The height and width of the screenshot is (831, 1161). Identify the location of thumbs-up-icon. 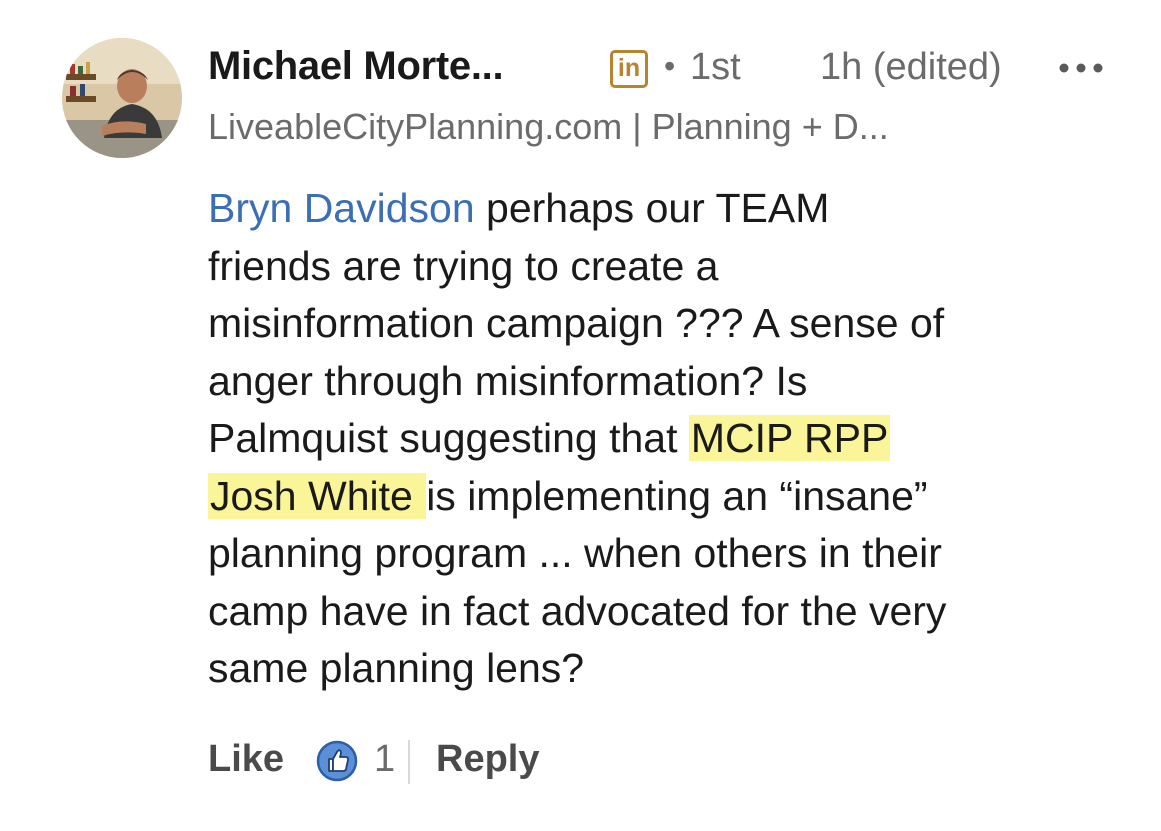
(337, 761).